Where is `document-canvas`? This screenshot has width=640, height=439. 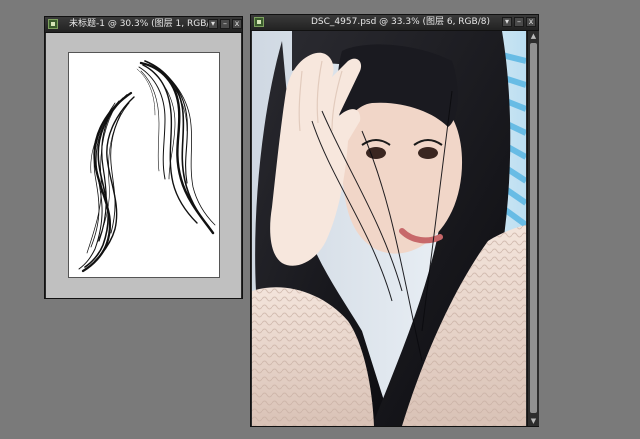 document-canvas is located at coordinates (144, 165).